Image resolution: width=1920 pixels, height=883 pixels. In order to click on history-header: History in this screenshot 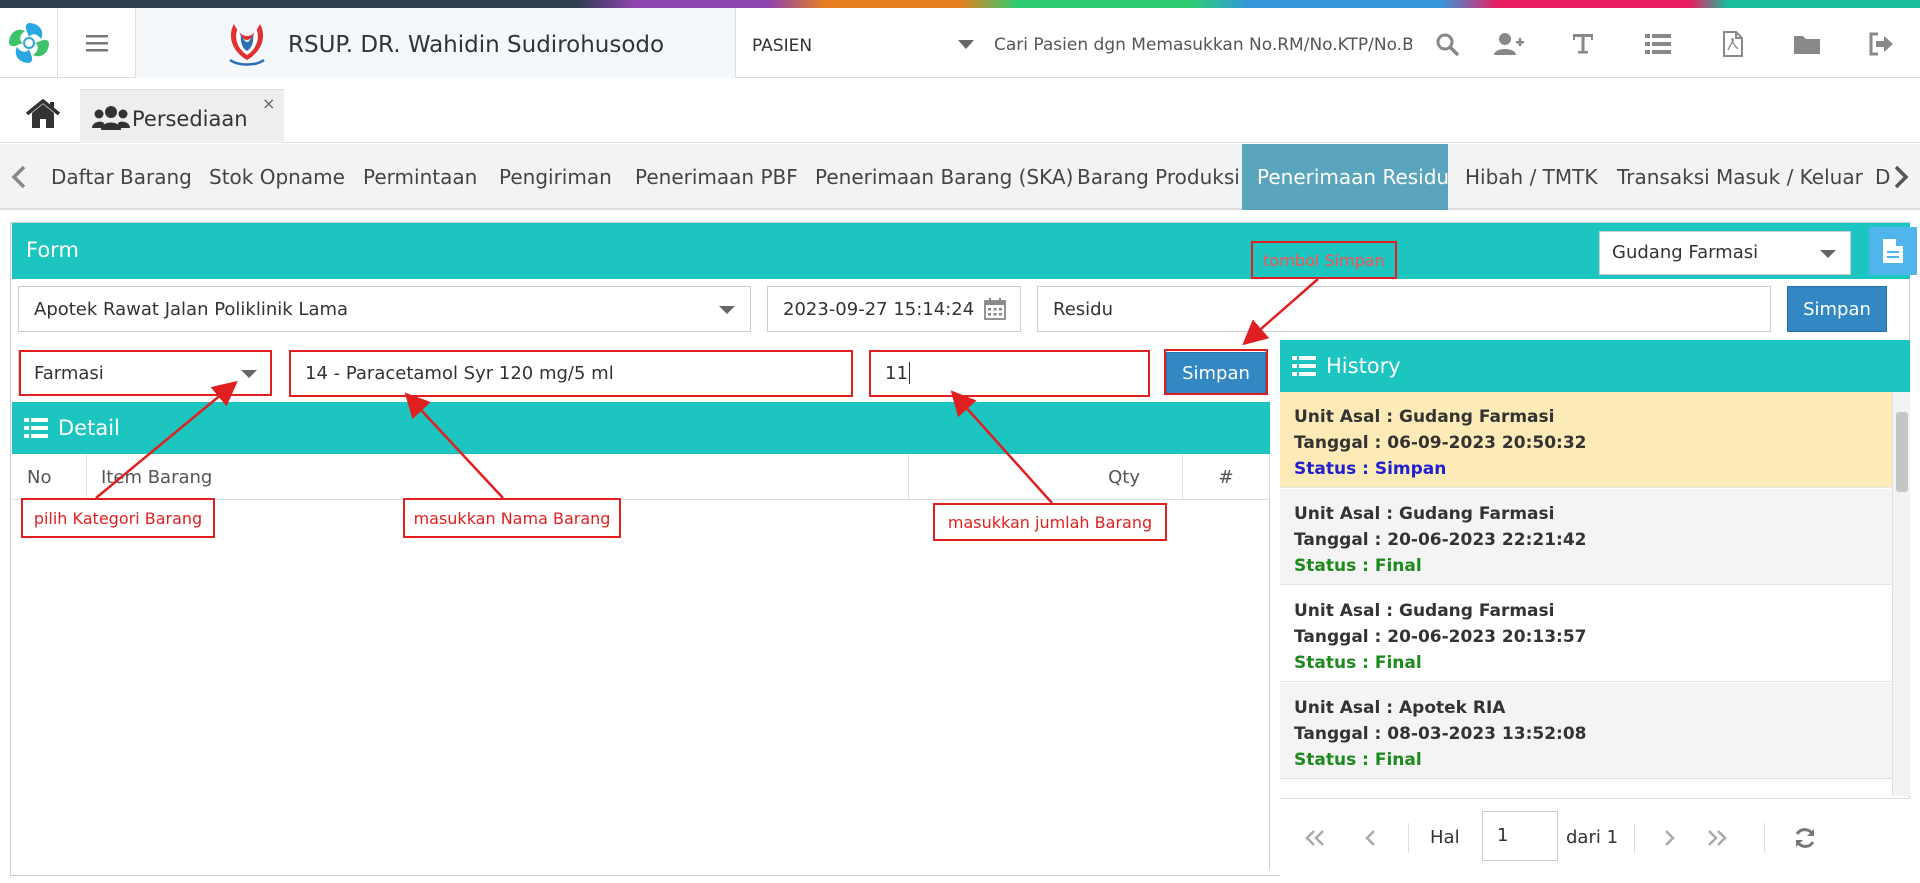, I will do `click(1595, 366)`.